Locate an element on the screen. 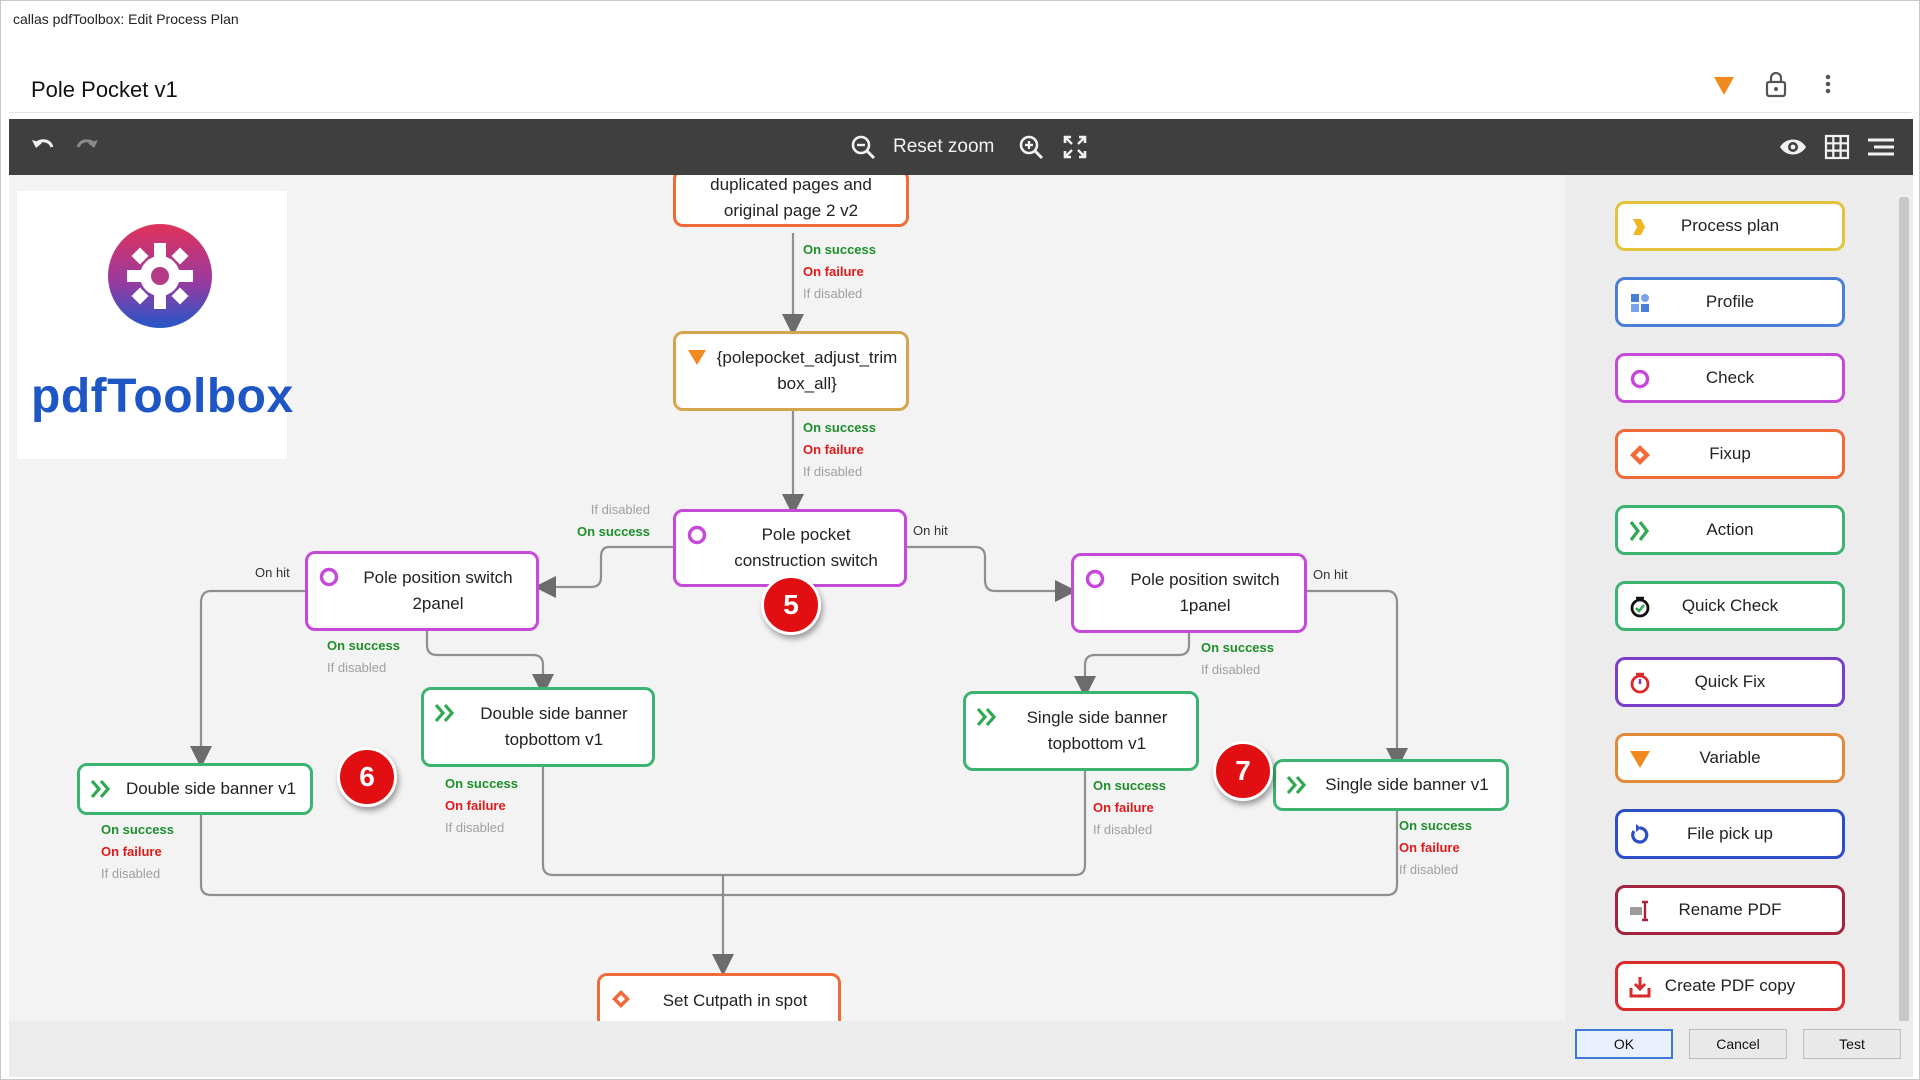 The width and height of the screenshot is (1920, 1080). more-options-icon is located at coordinates (1828, 84).